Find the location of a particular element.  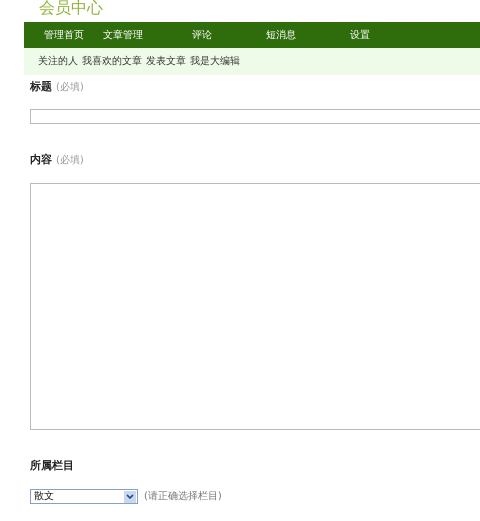

category-hint: (请正确选择栏目) is located at coordinates (183, 497).